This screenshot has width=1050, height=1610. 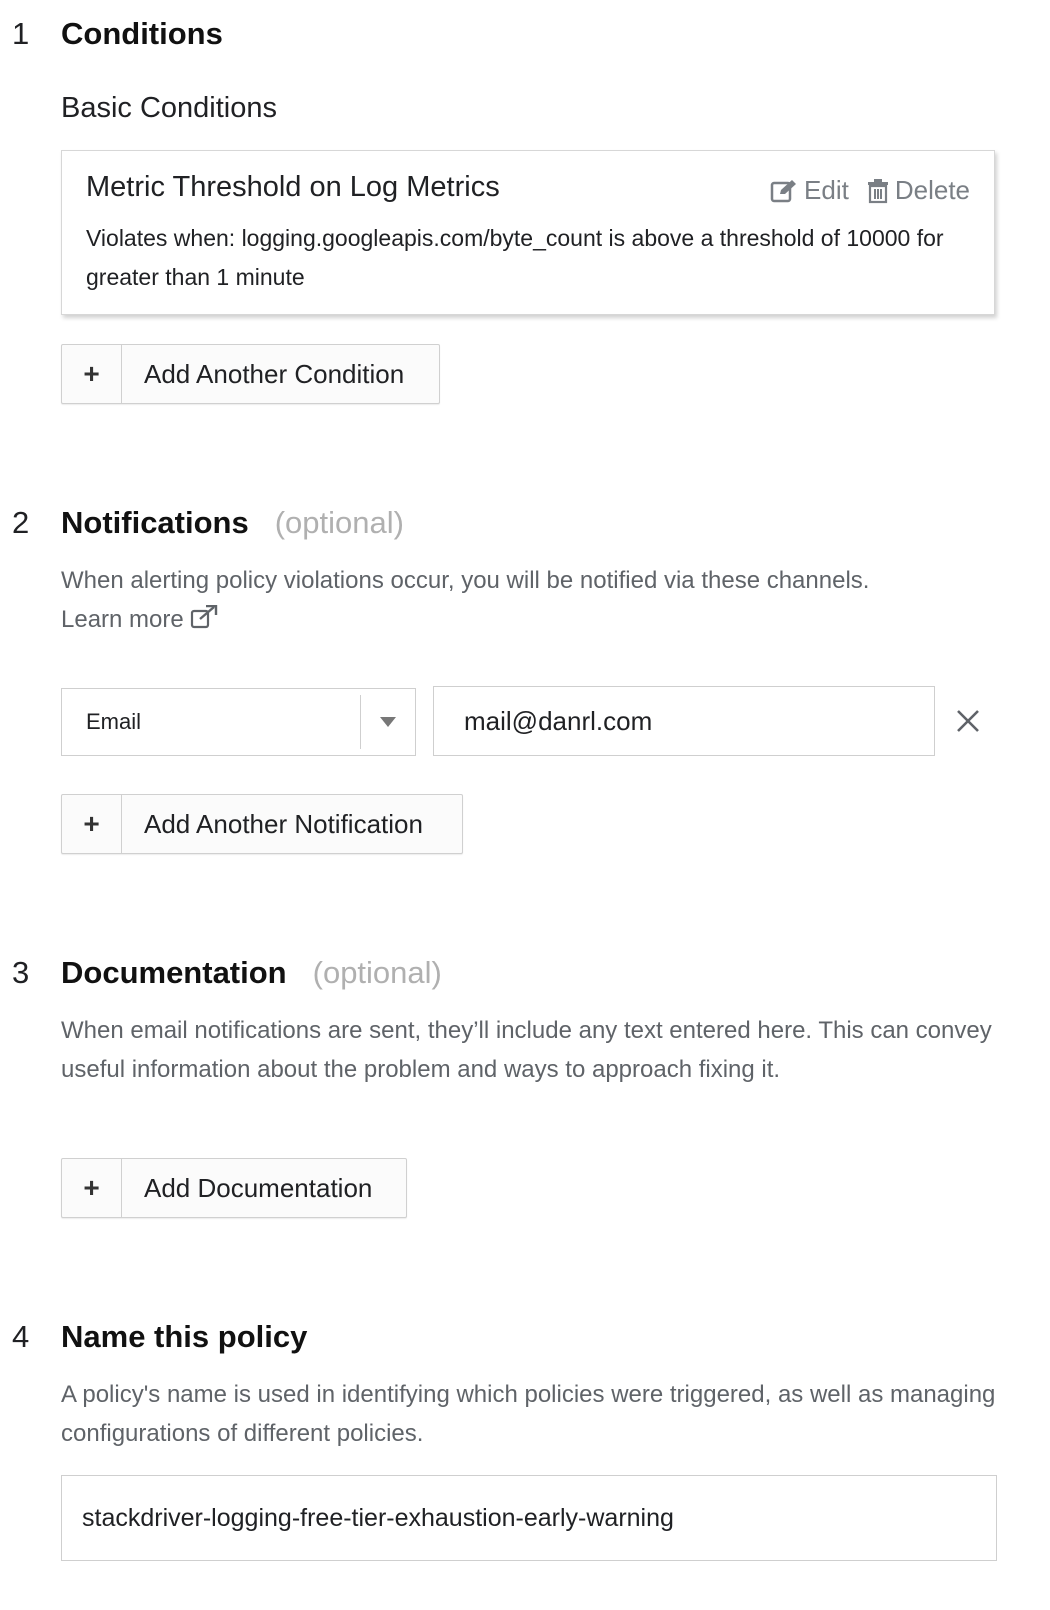 What do you see at coordinates (293, 187) in the screenshot?
I see `condition-title: Metric Threshold on Log Metrics` at bounding box center [293, 187].